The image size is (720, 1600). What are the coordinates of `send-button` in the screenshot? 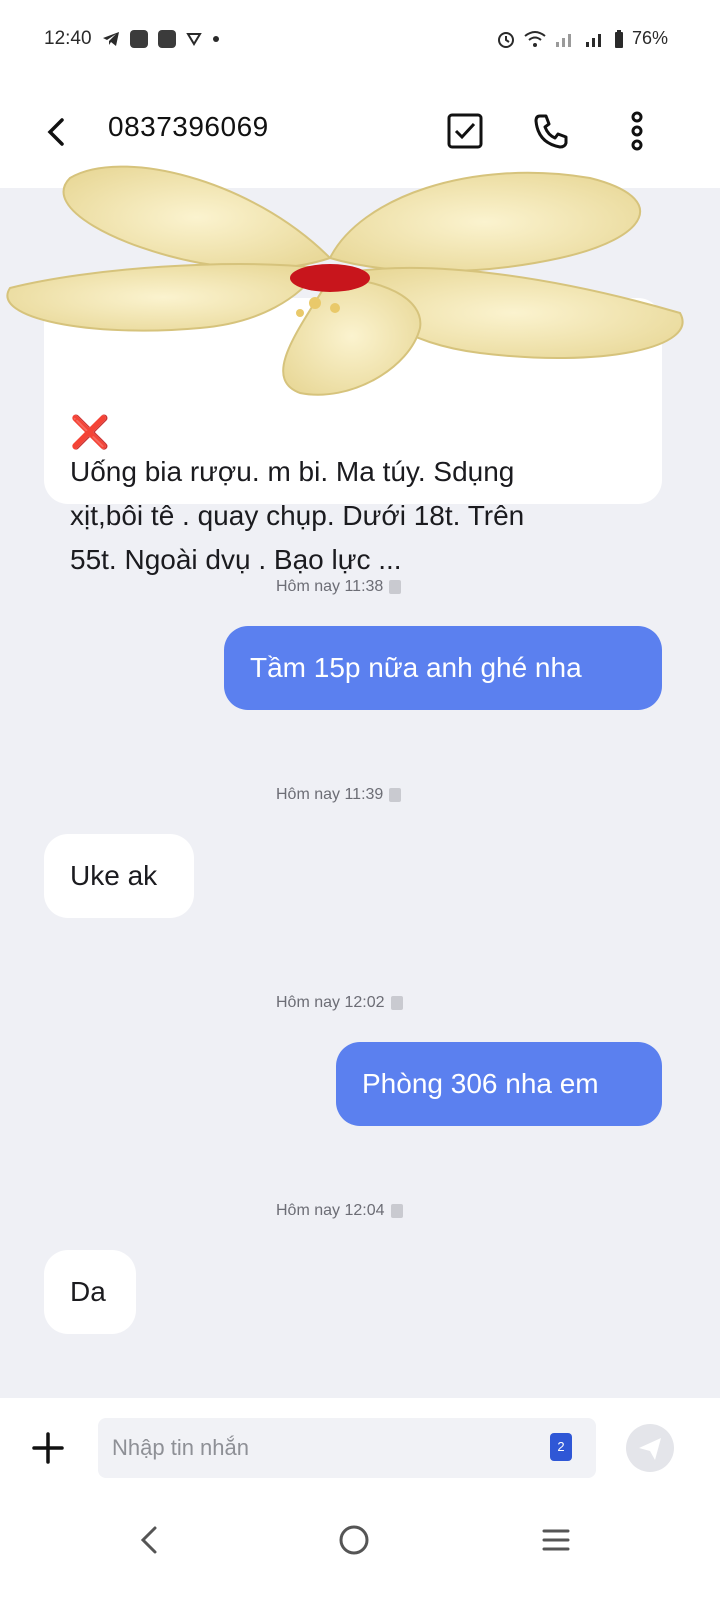 It's located at (650, 1448).